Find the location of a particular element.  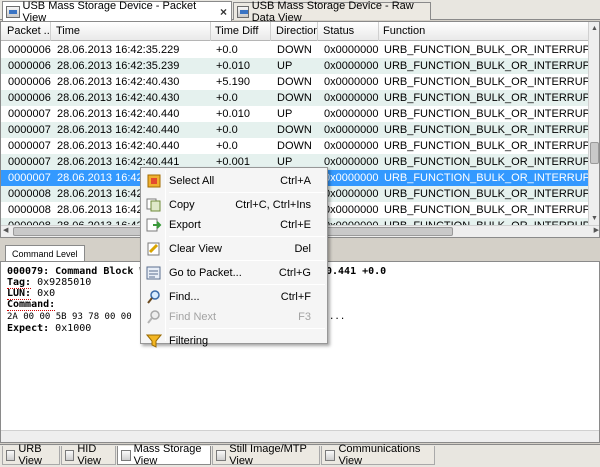

expect-value: 0x1000 is located at coordinates (70, 328).